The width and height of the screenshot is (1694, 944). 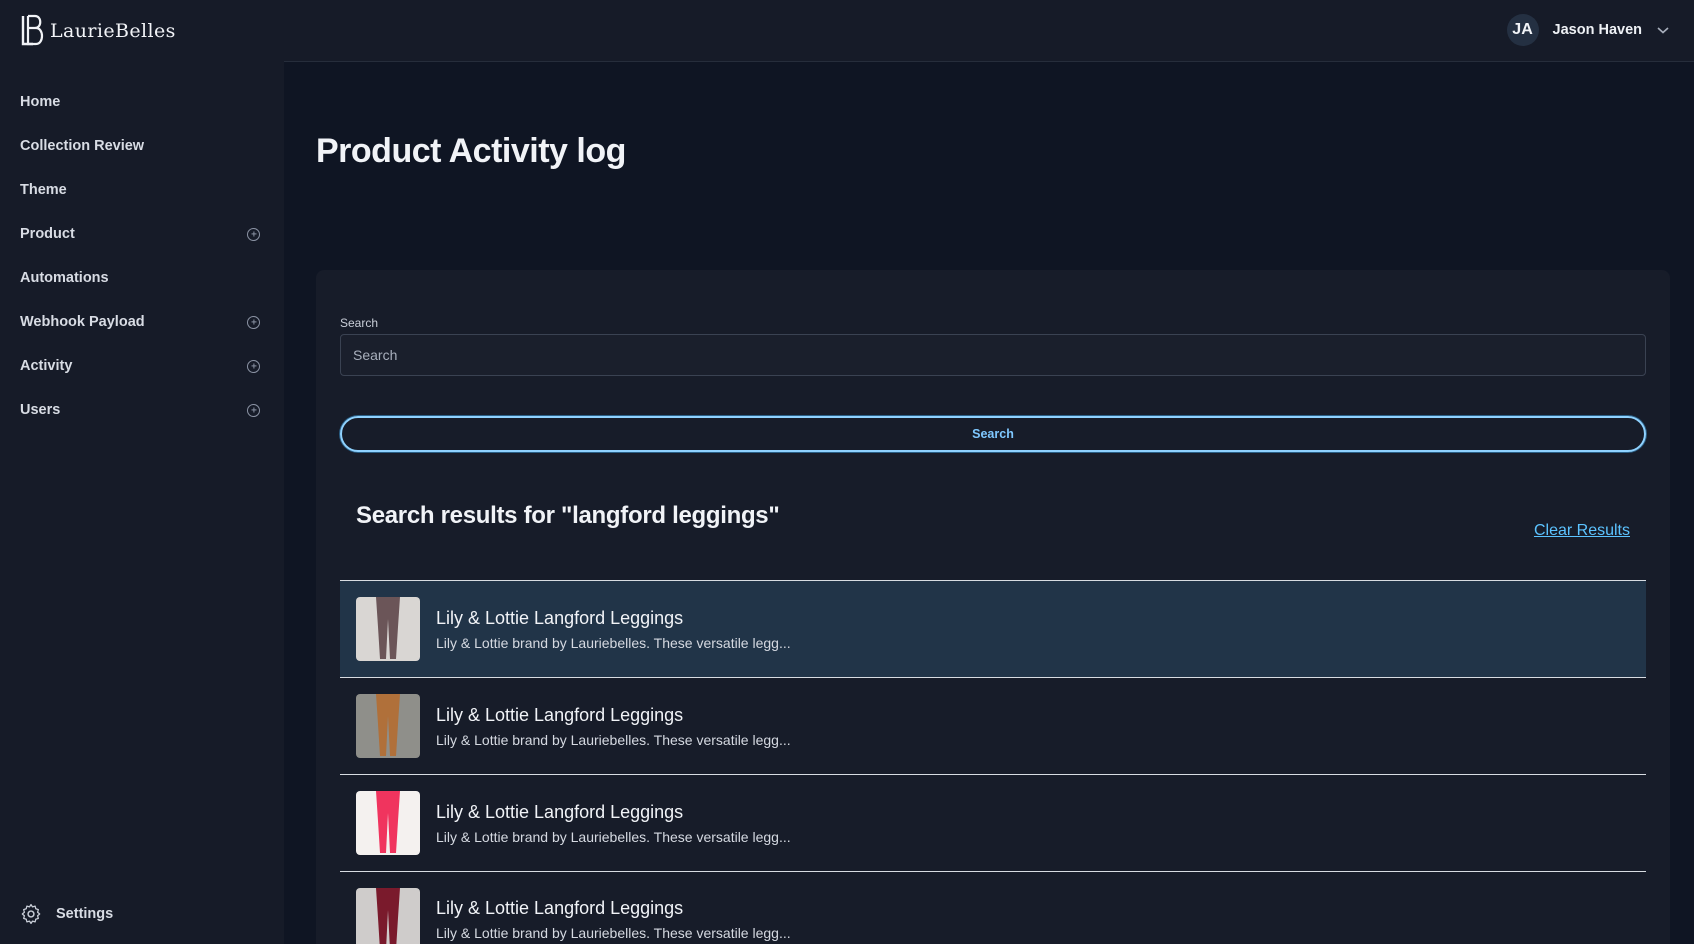 I want to click on sidebar-item-label: Automations, so click(x=64, y=278).